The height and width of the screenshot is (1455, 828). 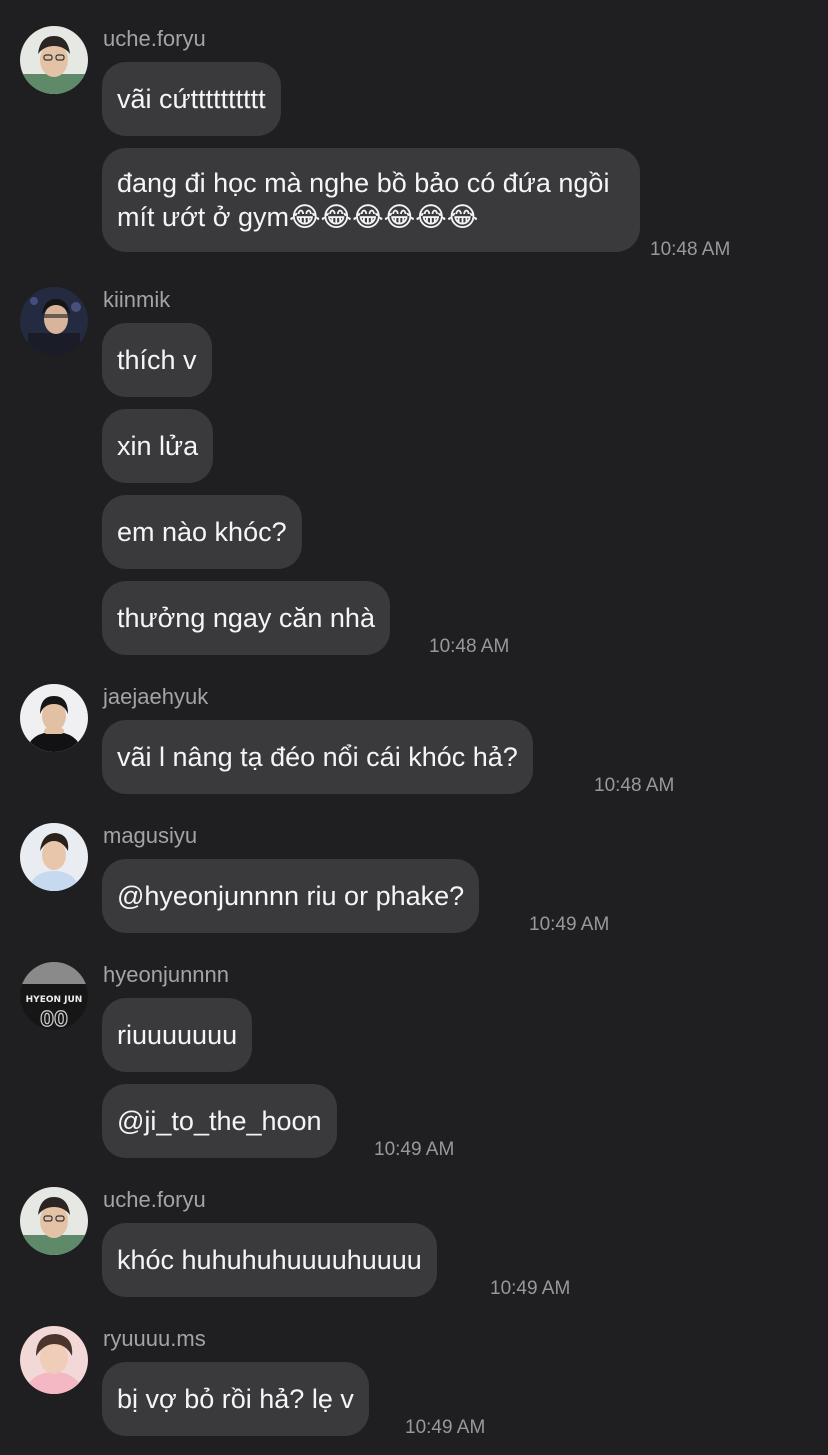 I want to click on message-bubble: thưởng ngay căn nhà, so click(x=246, y=618).